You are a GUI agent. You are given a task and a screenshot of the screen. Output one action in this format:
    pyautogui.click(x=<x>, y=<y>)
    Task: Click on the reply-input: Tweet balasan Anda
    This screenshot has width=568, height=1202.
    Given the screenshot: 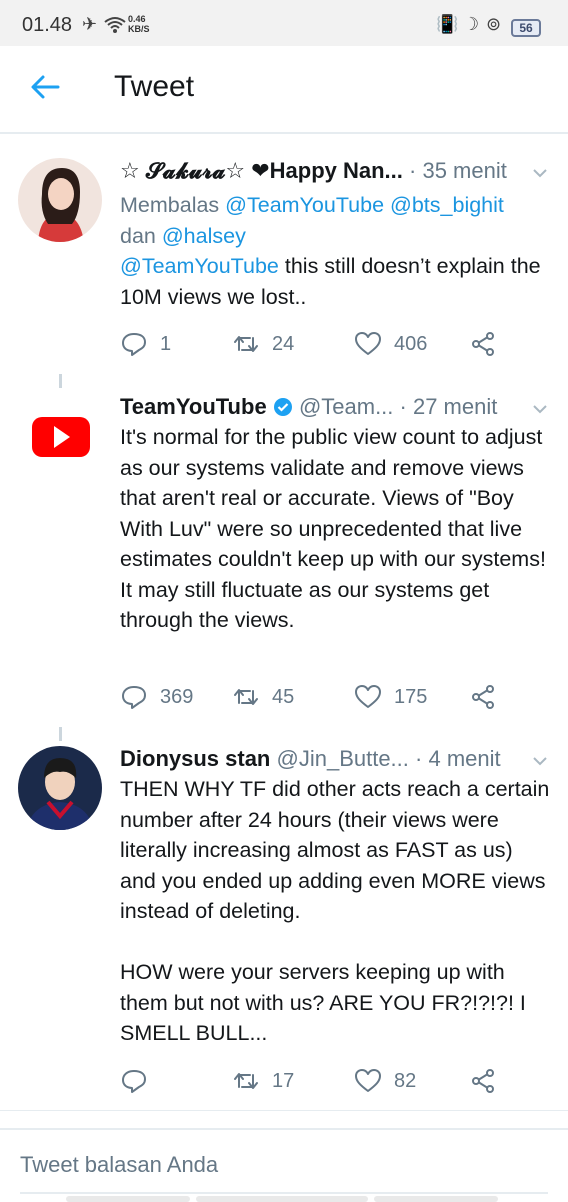 What is the action you would take?
    pyautogui.click(x=119, y=1165)
    